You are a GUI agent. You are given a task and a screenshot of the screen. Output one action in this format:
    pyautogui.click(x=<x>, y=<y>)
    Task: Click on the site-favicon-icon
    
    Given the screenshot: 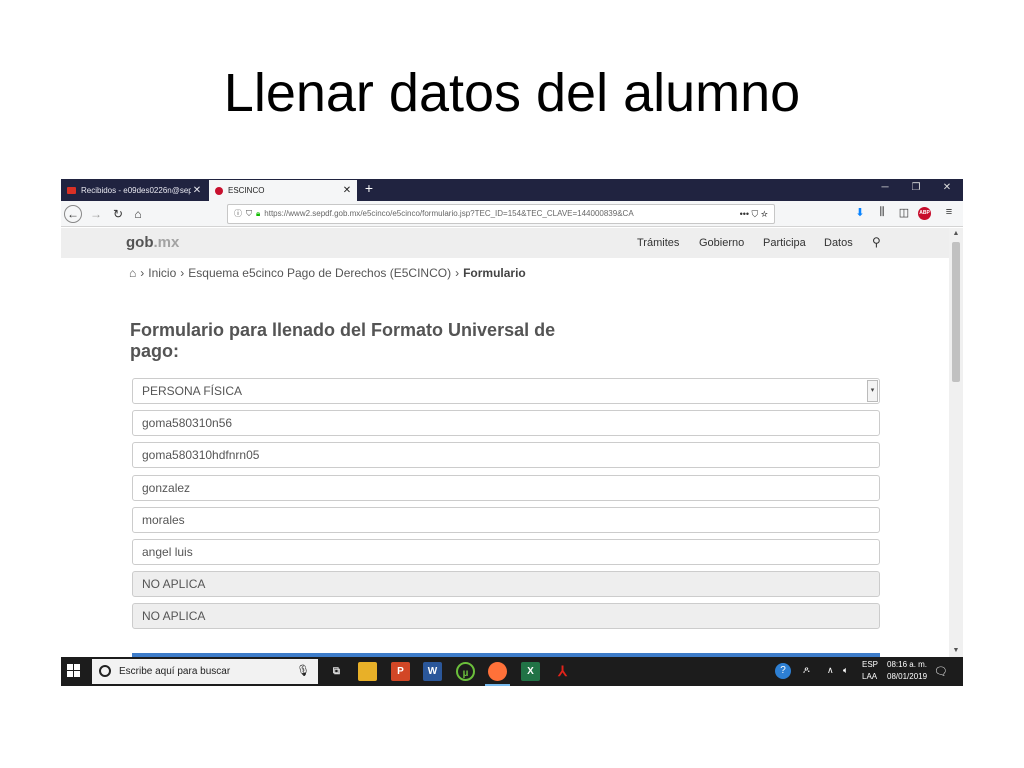 What is the action you would take?
    pyautogui.click(x=219, y=190)
    